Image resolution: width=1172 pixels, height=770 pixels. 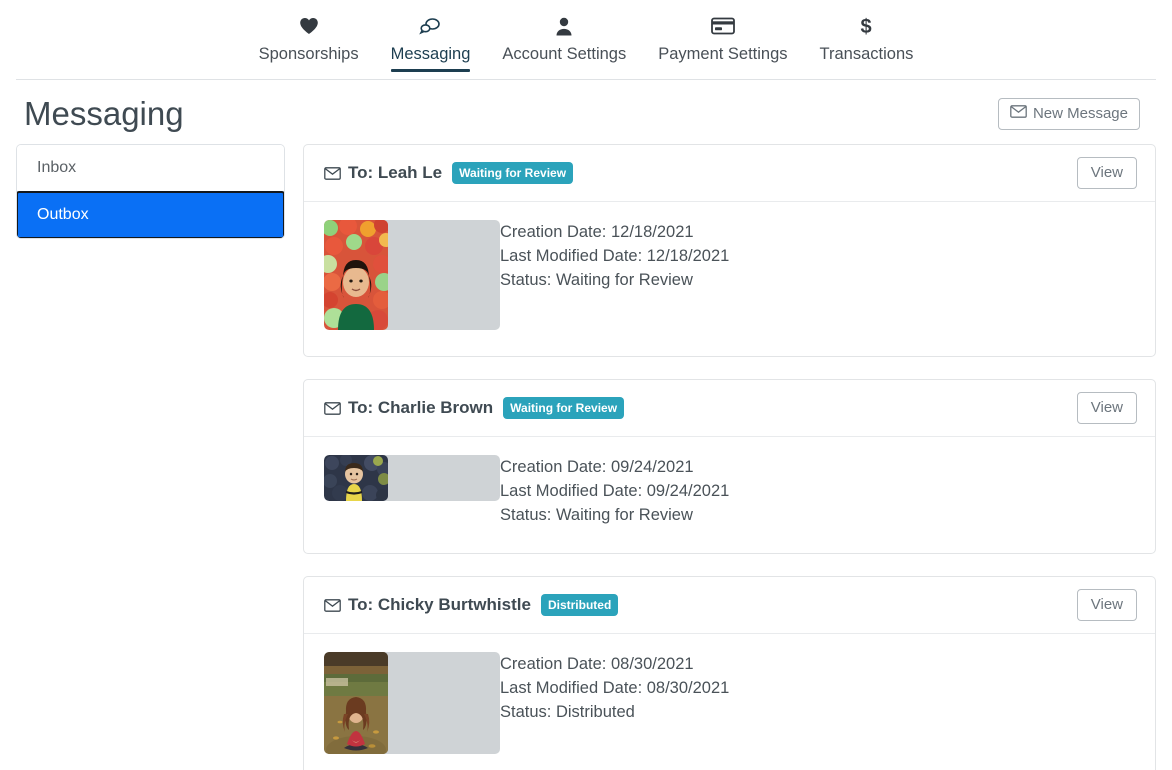 I want to click on dollar-sign-icon: $, so click(x=866, y=26).